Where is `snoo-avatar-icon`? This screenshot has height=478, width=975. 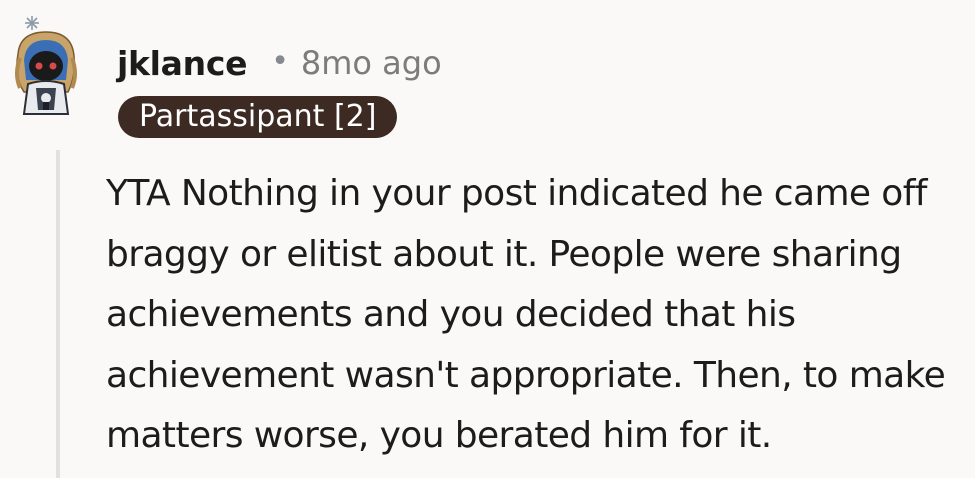 snoo-avatar-icon is located at coordinates (46, 65).